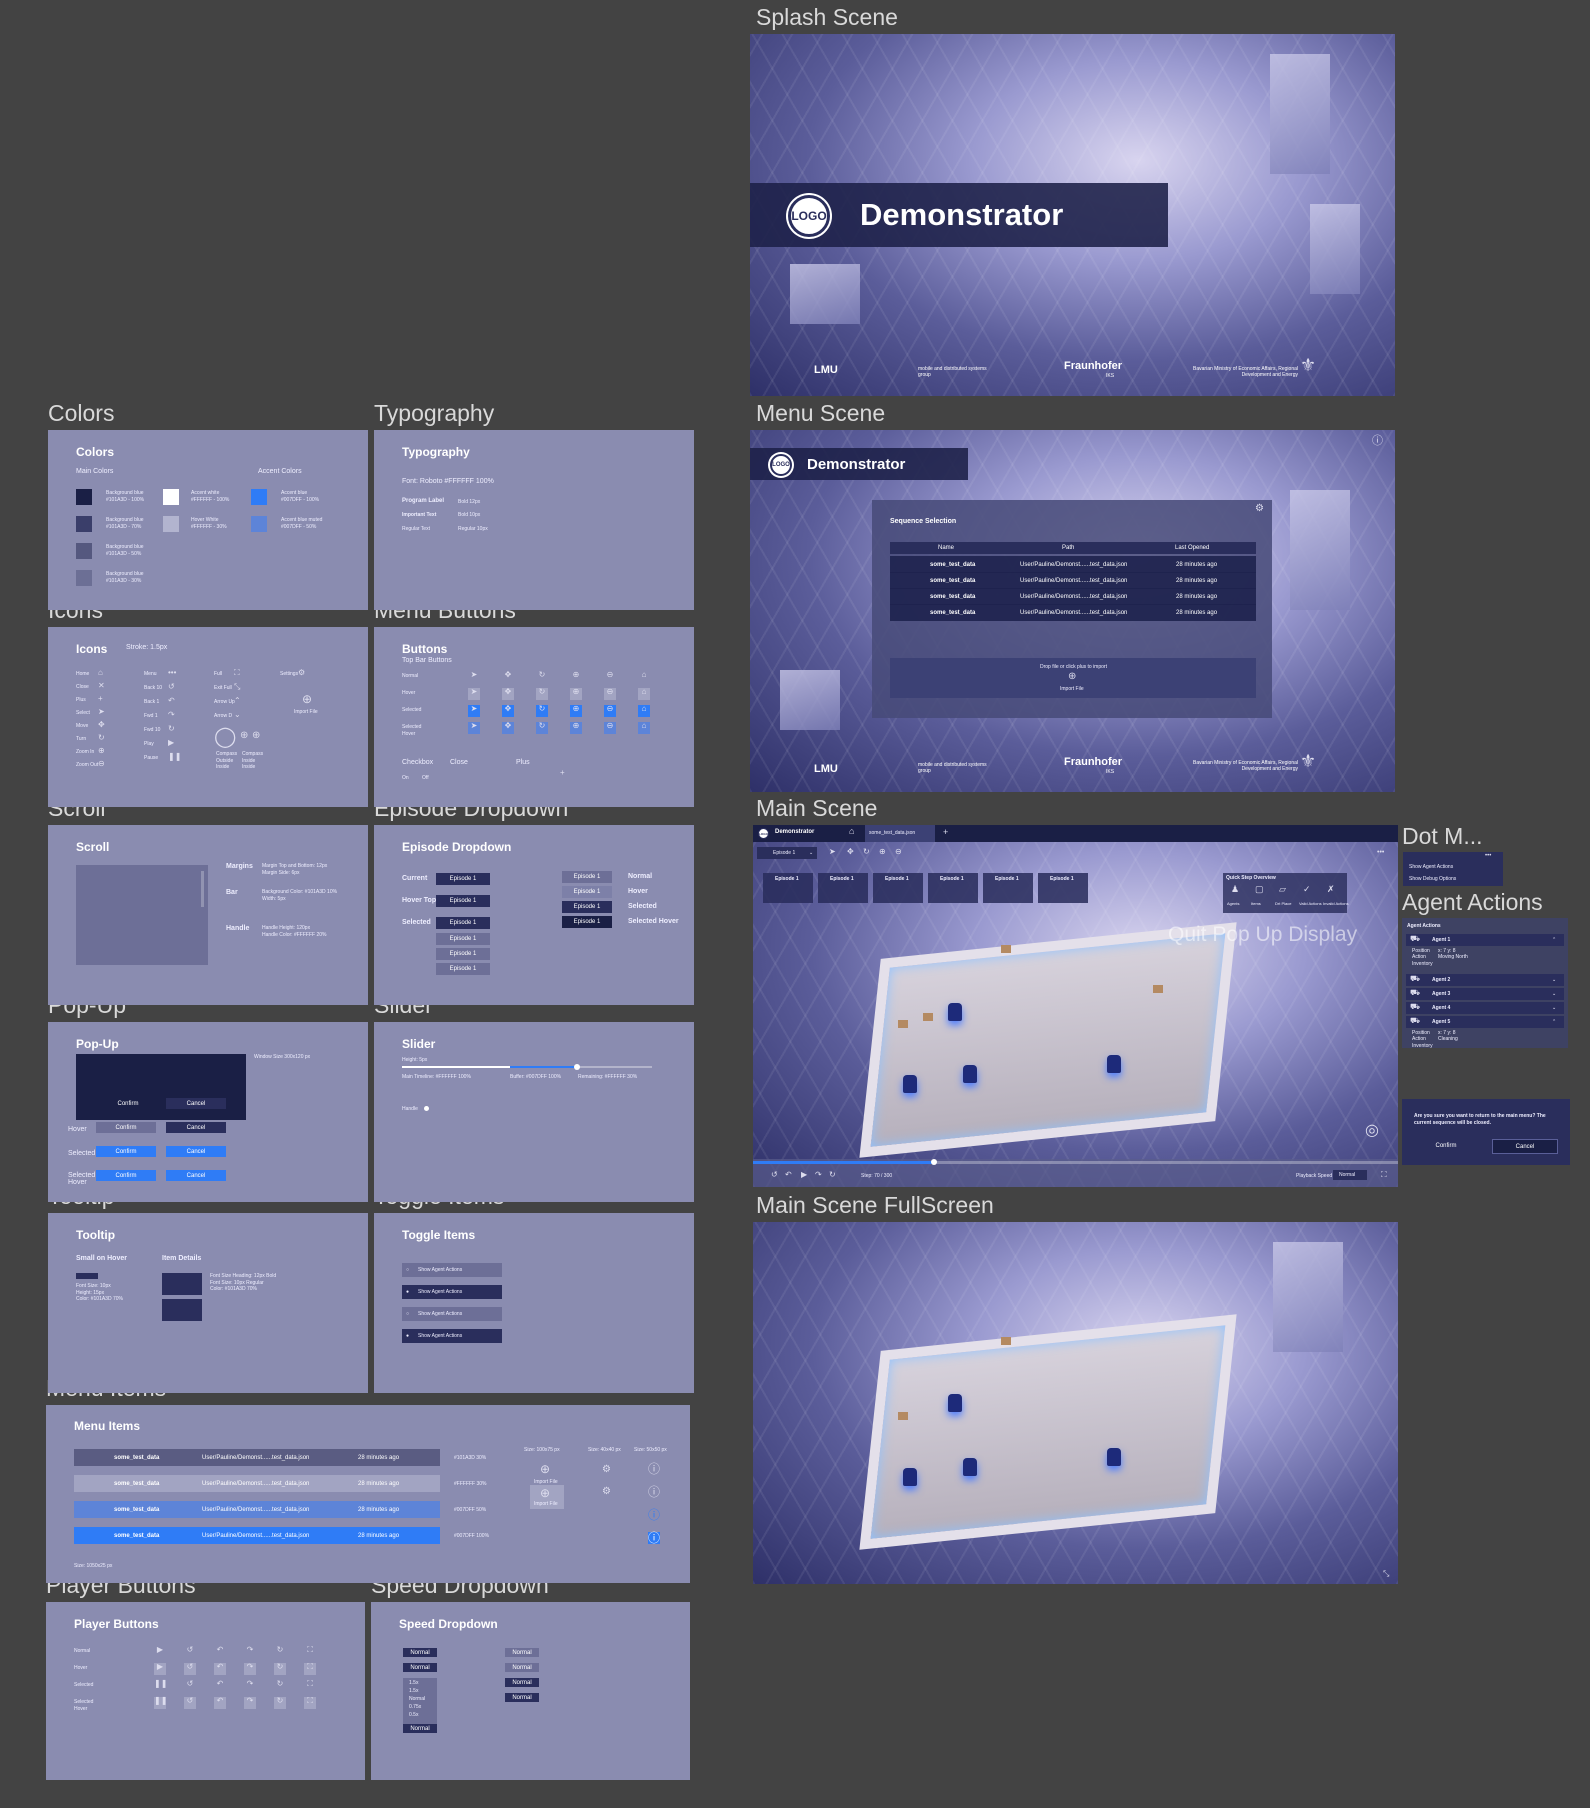 The image size is (1590, 1808). I want to click on exit-fullscreen-icon: ⤡, so click(1386, 1574).